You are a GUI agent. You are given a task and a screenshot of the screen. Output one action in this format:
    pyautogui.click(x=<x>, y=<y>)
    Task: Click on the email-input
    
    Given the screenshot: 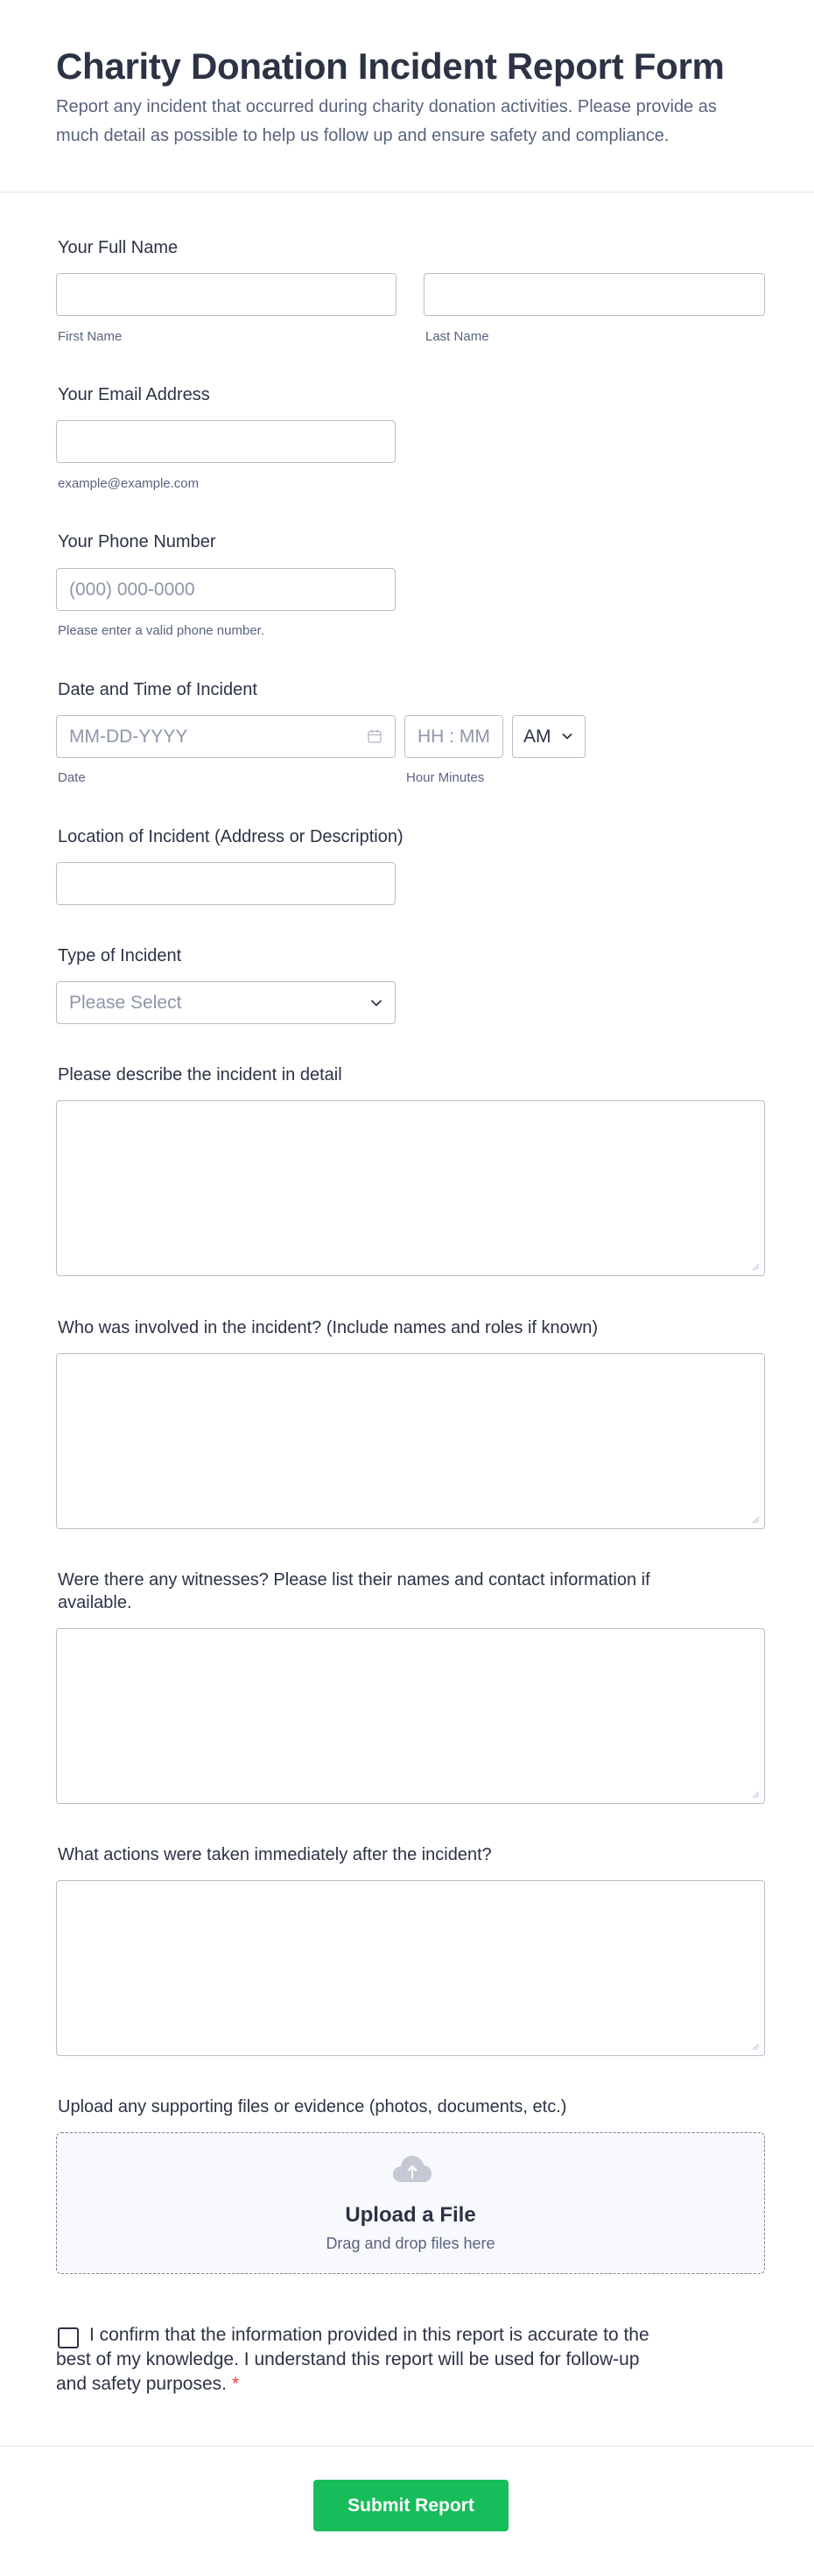 What is the action you would take?
    pyautogui.click(x=226, y=442)
    